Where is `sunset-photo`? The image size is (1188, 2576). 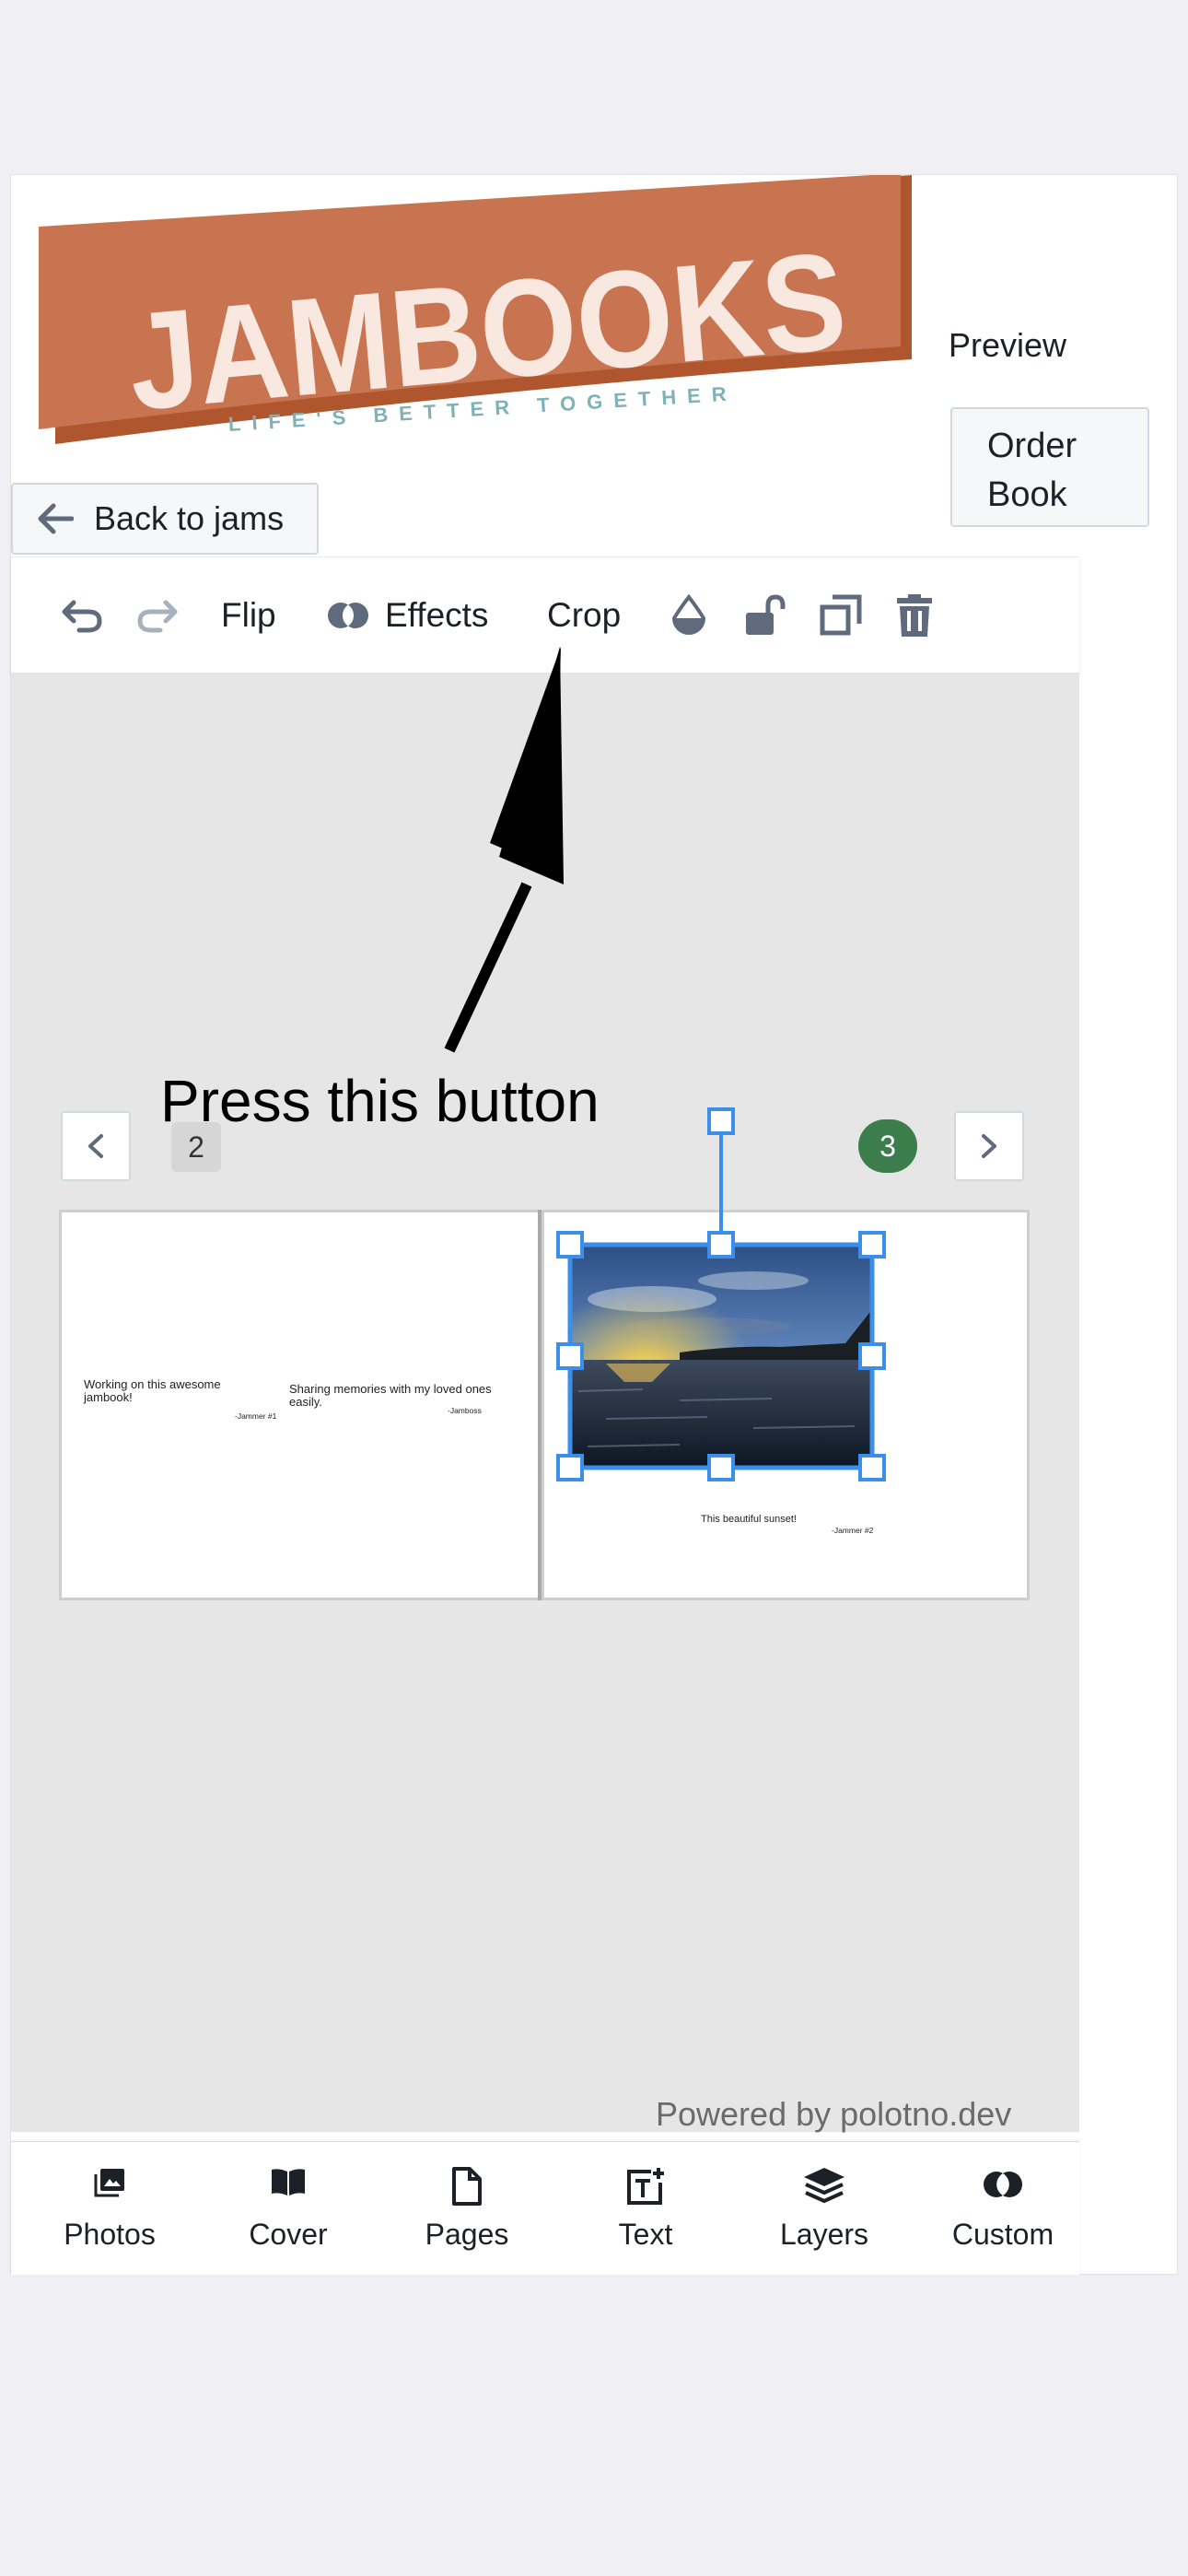 sunset-photo is located at coordinates (721, 1356).